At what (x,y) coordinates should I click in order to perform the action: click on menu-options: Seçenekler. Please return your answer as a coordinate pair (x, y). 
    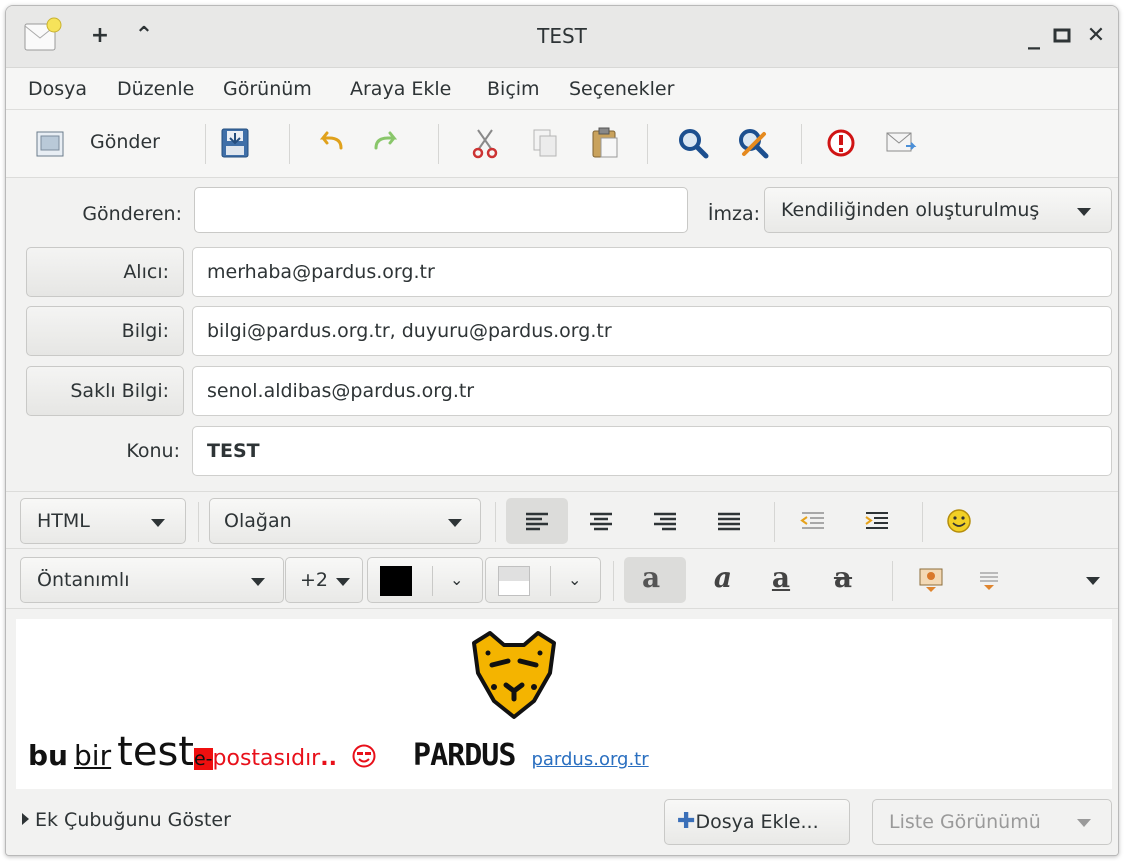
    Looking at the image, I should click on (621, 89).